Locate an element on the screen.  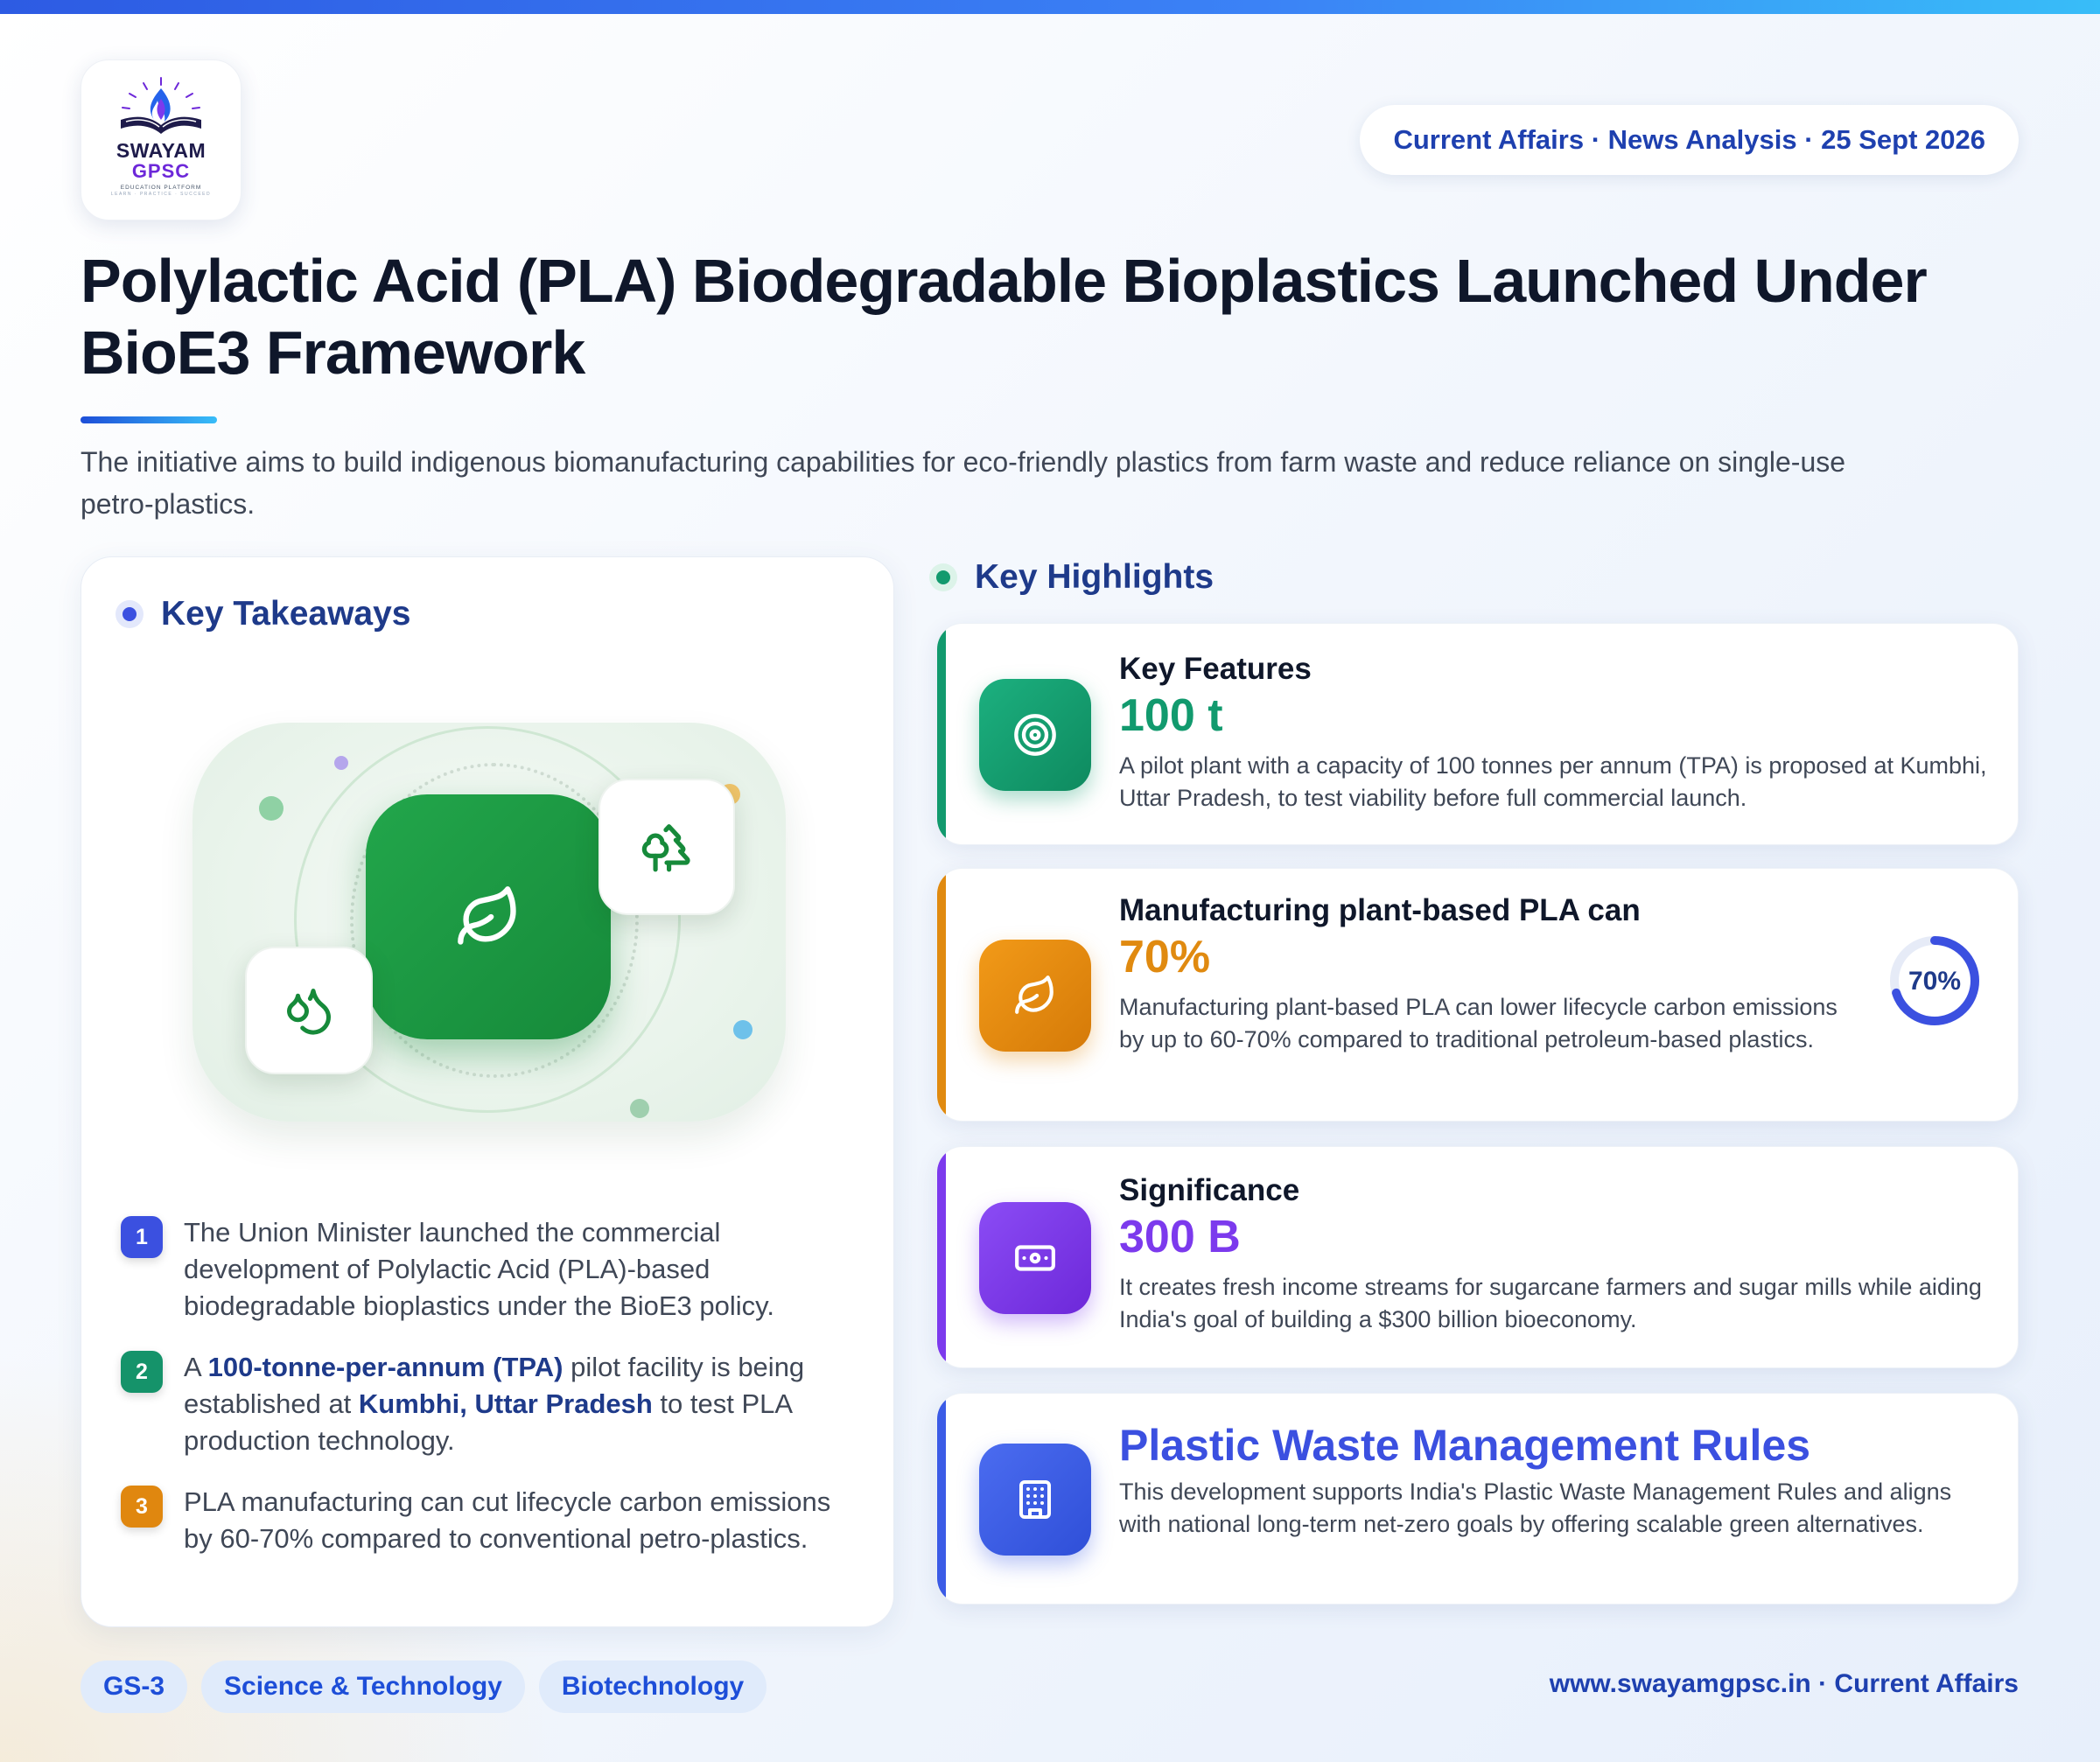
highlight-label: Key Features is located at coordinates (1215, 669).